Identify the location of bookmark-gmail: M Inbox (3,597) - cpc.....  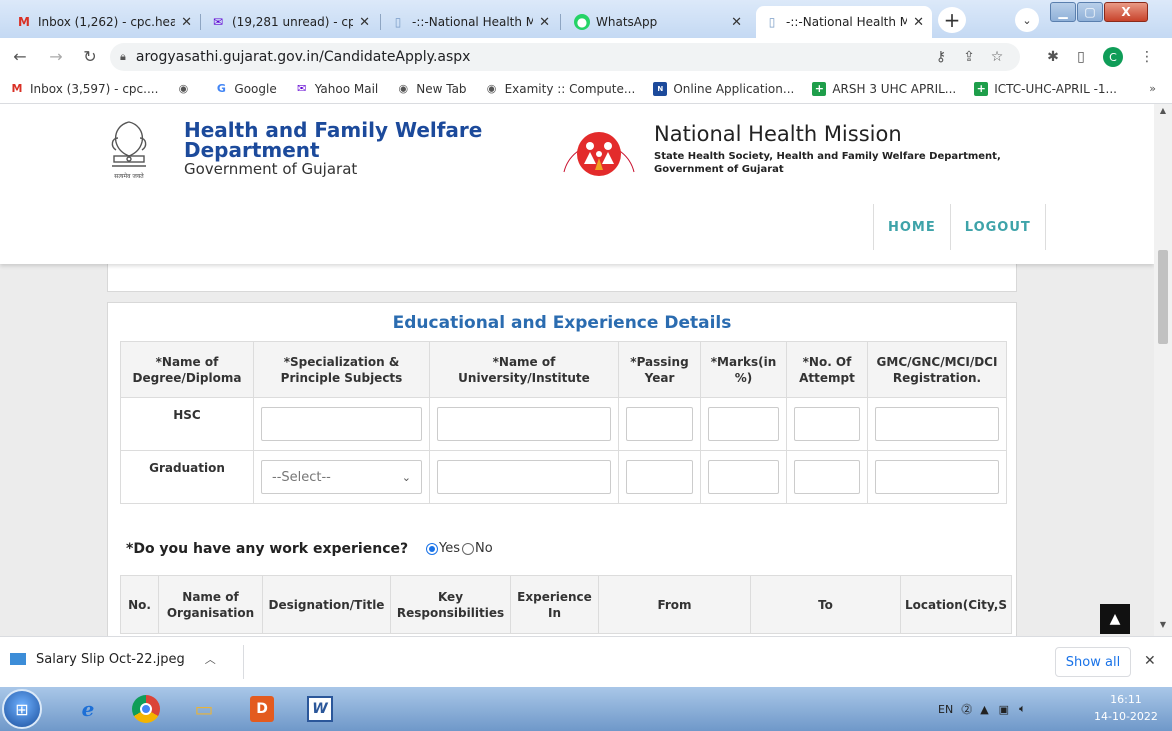
(84, 89).